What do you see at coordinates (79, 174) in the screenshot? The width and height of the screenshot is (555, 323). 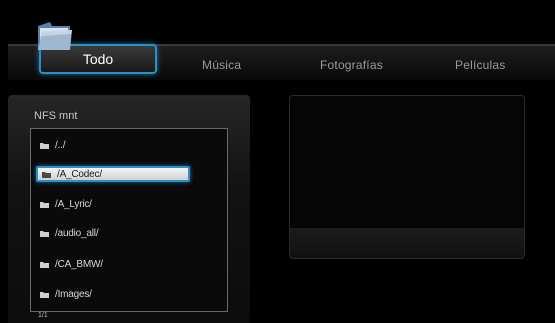 I see `list-item-label: /A_Codec/` at bounding box center [79, 174].